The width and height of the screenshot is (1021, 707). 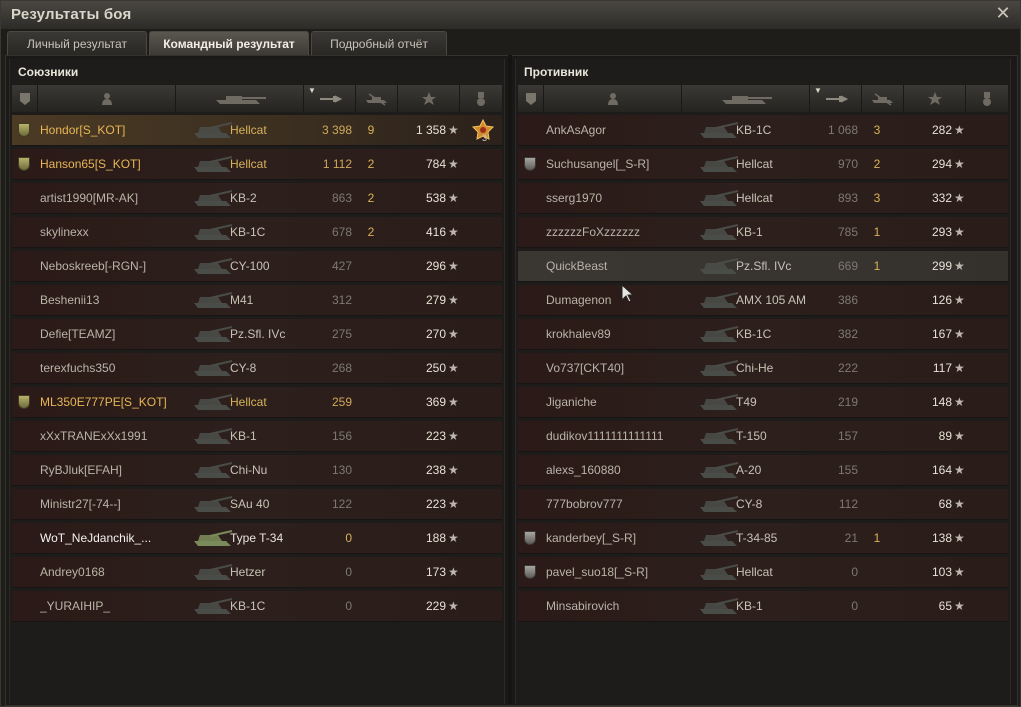 I want to click on vehicle-name: CY-8, so click(x=749, y=504).